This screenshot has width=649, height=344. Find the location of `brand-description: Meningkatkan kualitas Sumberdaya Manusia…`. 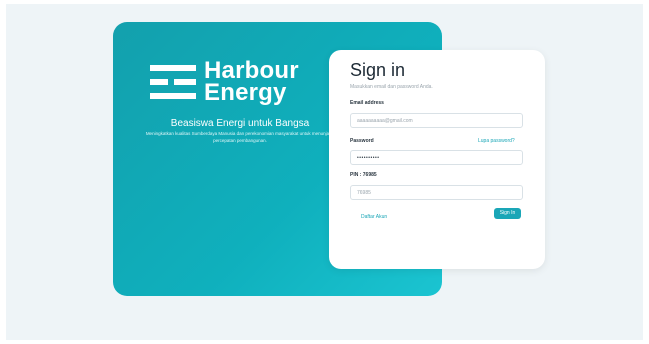

brand-description: Meningkatkan kualitas Sumberdaya Manusia… is located at coordinates (240, 137).